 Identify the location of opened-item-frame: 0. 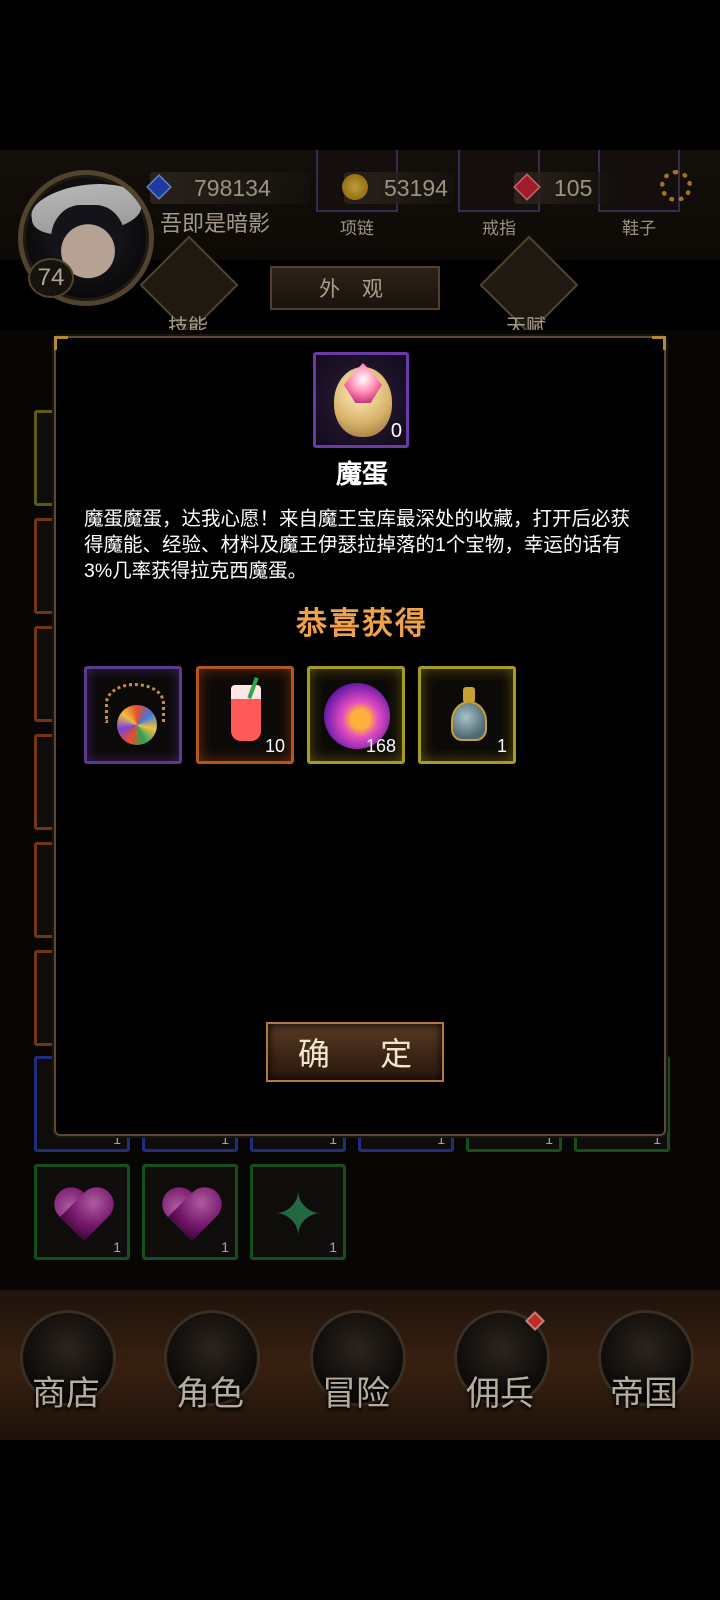
(361, 400).